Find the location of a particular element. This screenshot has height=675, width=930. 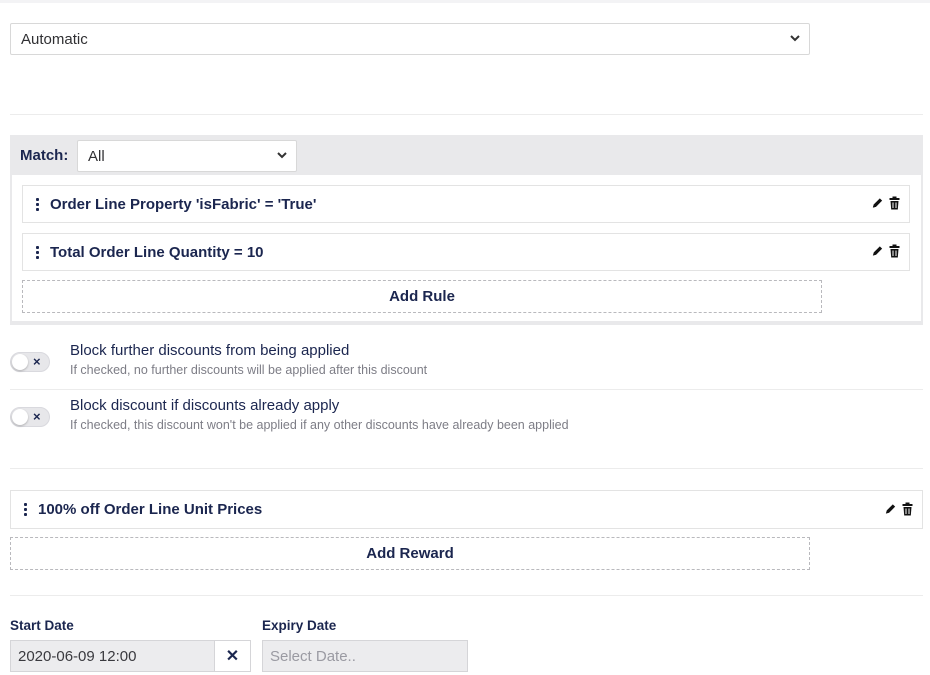

add-reward-button: Add Reward is located at coordinates (410, 553).